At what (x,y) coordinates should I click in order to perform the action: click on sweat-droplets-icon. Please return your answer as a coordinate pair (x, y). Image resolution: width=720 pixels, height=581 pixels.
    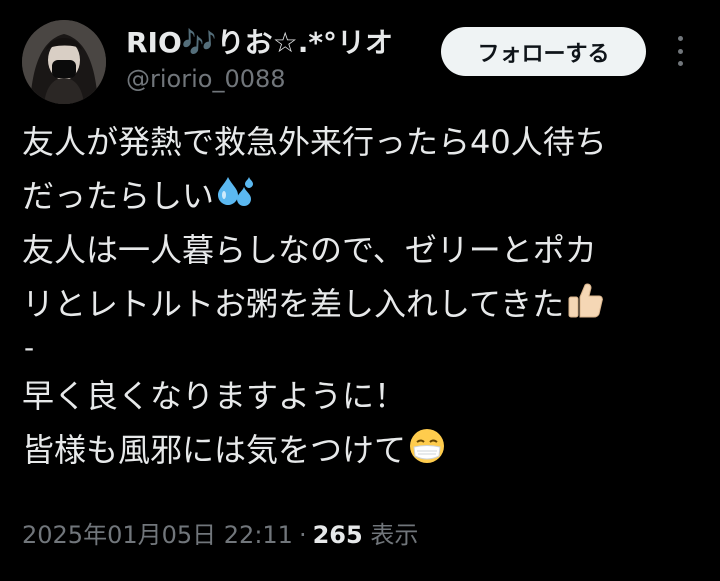
    Looking at the image, I should click on (235, 198).